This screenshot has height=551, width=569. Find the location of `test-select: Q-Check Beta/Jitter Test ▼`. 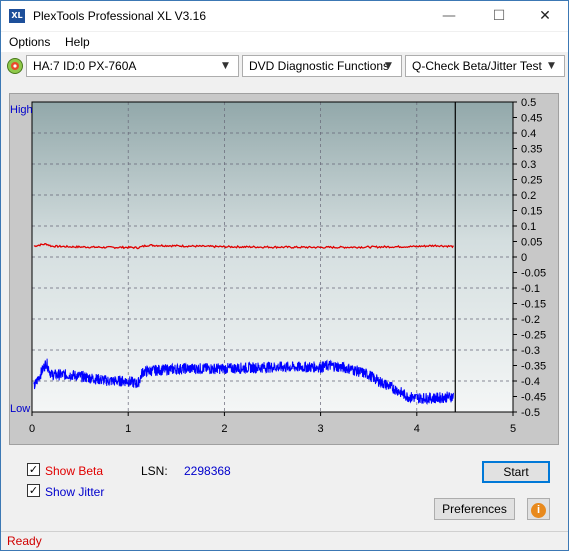

test-select: Q-Check Beta/Jitter Test ▼ is located at coordinates (485, 66).